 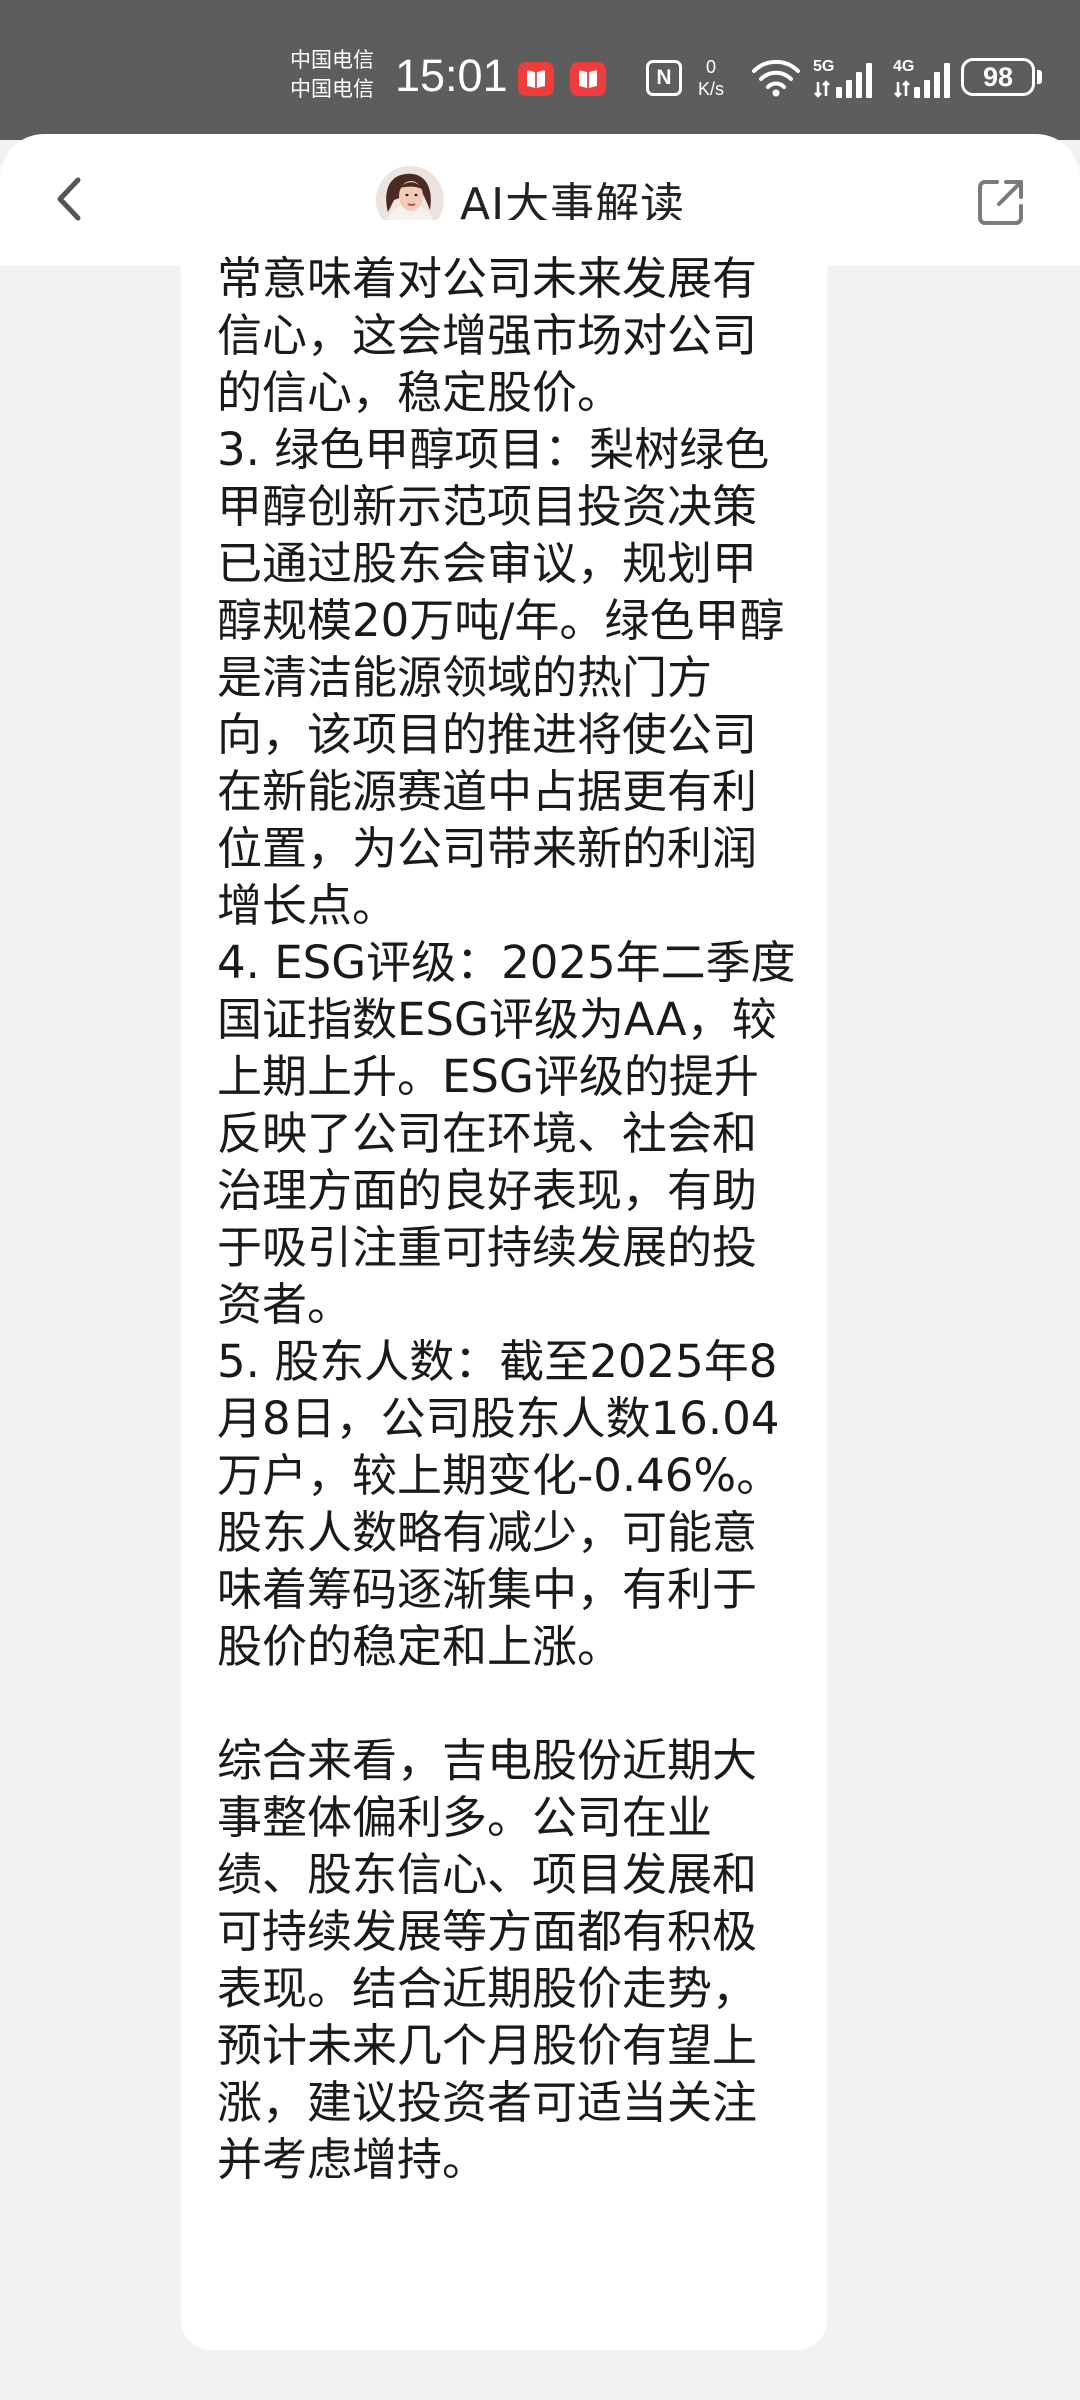 What do you see at coordinates (711, 89) in the screenshot?
I see `net-speed-unit: K/s` at bounding box center [711, 89].